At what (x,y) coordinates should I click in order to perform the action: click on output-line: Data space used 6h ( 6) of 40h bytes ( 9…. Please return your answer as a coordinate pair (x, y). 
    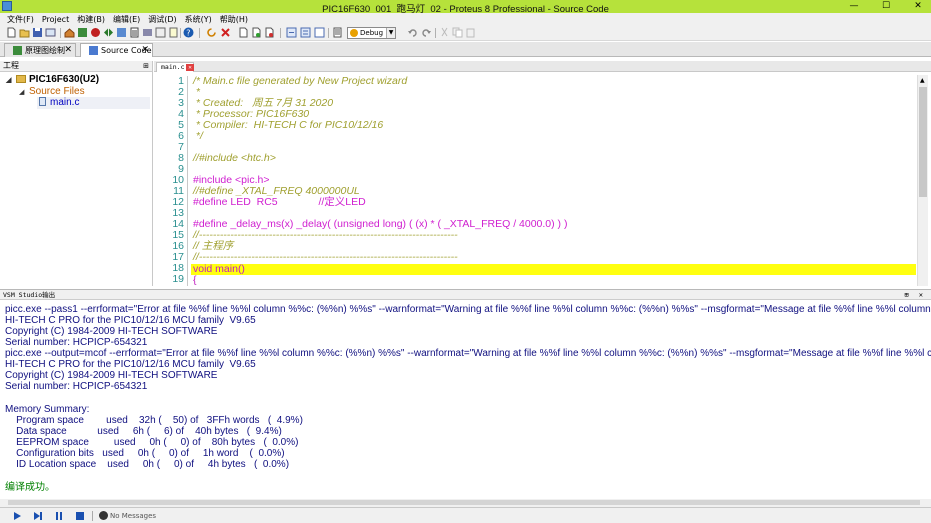
    Looking at the image, I should click on (143, 431).